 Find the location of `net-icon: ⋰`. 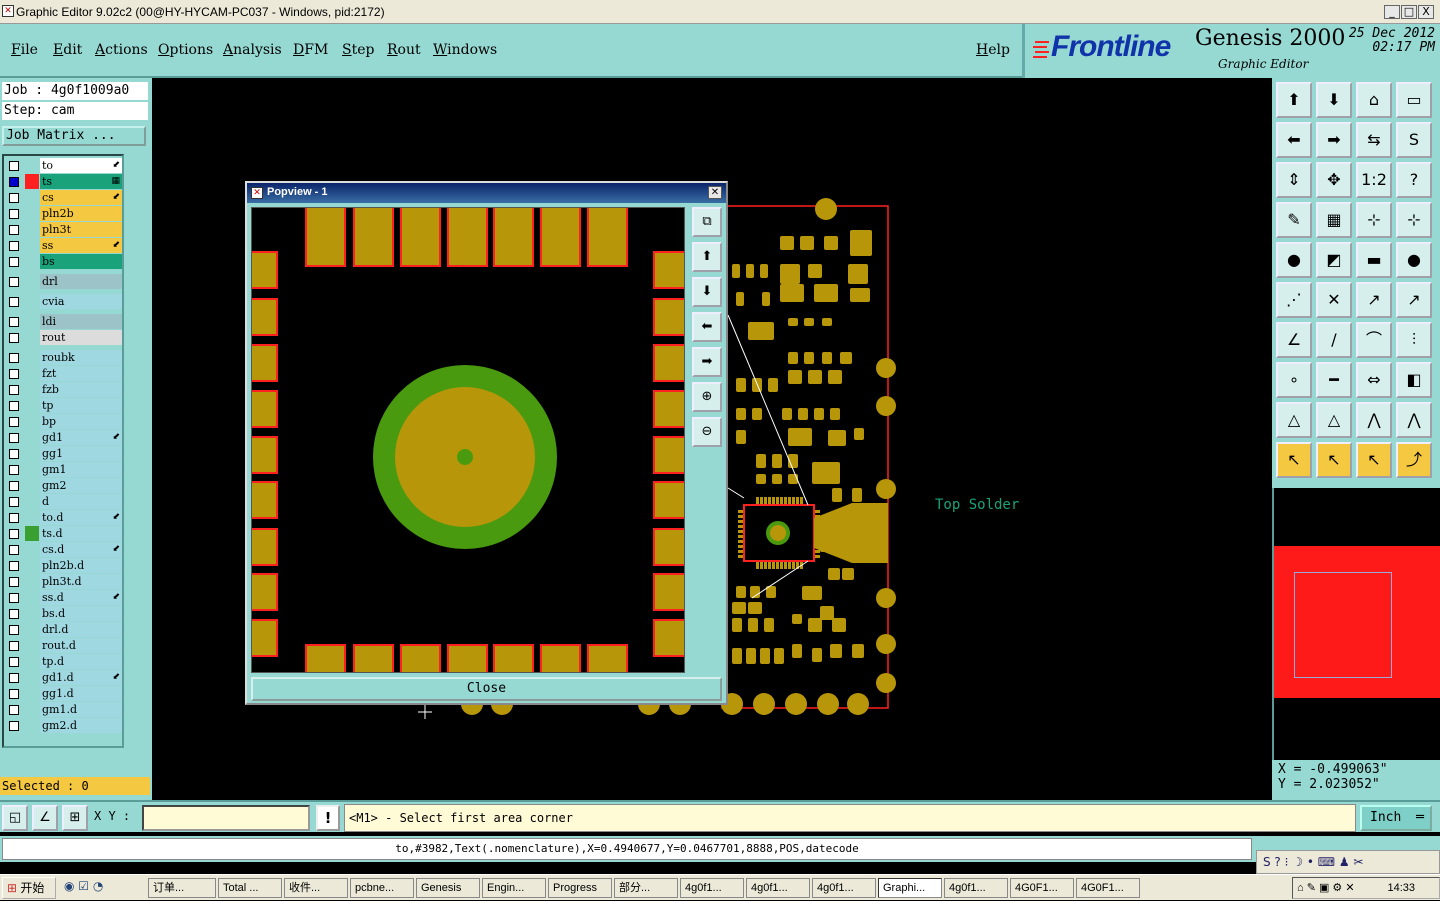

net-icon: ⋰ is located at coordinates (1294, 300).